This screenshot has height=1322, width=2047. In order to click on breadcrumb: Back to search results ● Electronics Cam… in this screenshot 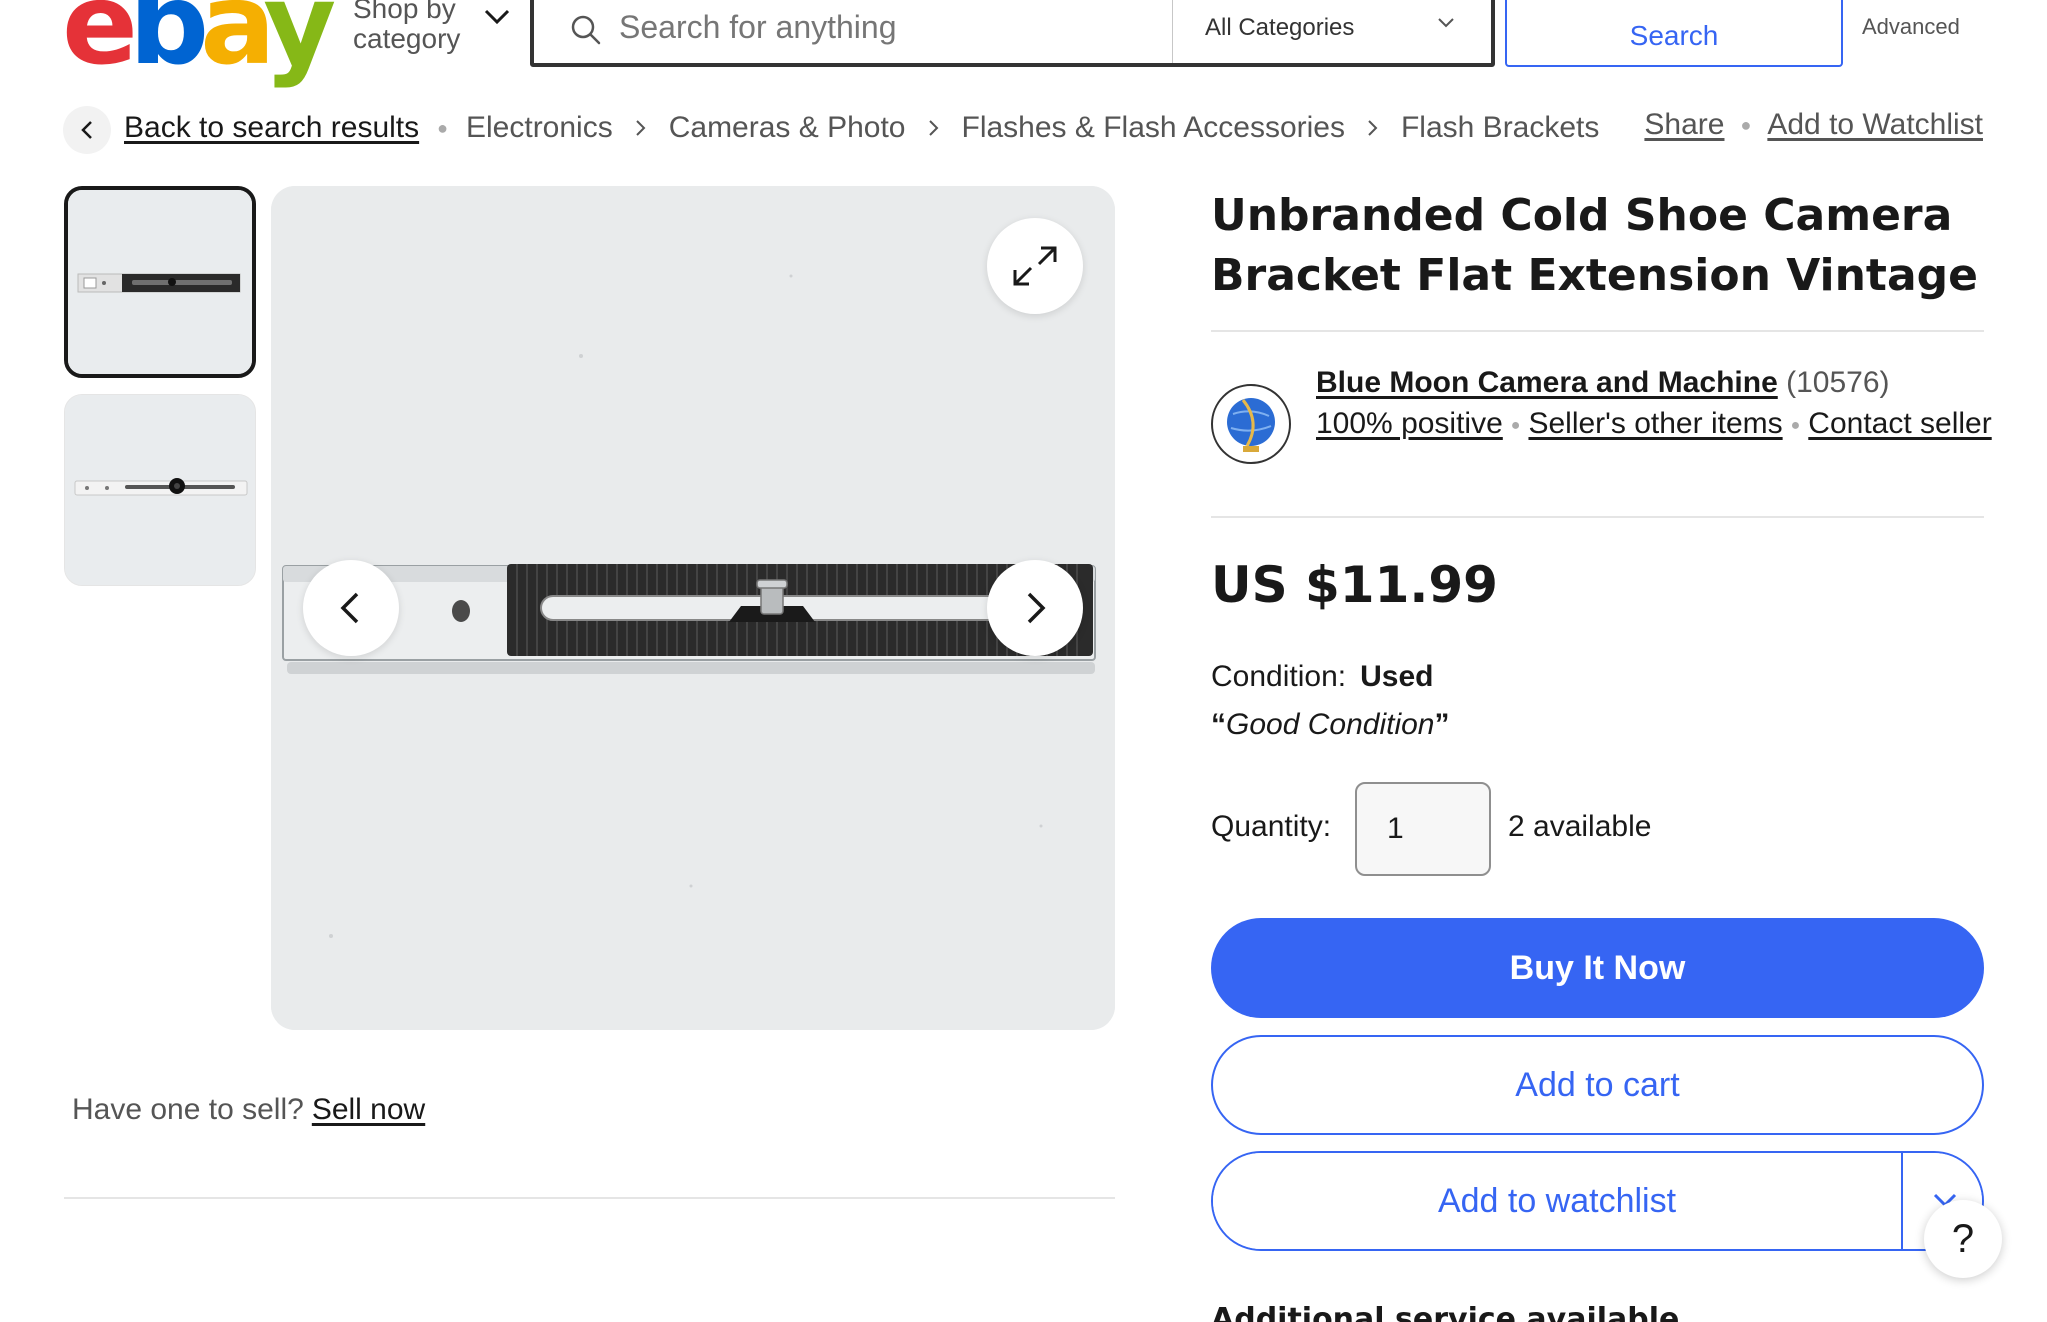, I will do `click(861, 128)`.